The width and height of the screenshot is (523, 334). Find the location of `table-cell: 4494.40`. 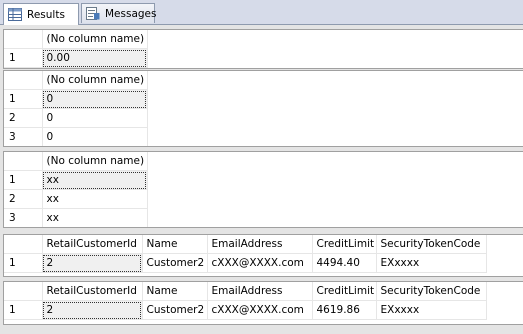

table-cell: 4494.40 is located at coordinates (344, 263).